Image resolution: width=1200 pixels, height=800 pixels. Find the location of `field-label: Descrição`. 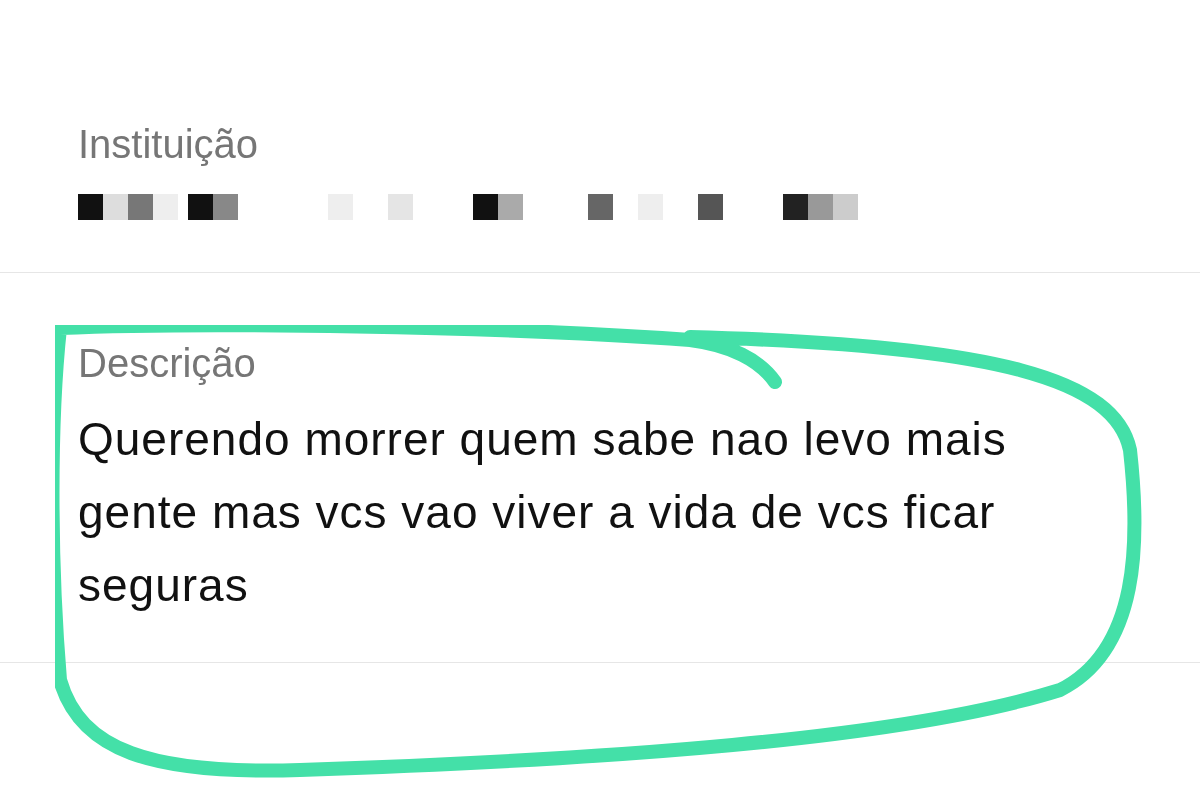

field-label: Descrição is located at coordinates (167, 363).